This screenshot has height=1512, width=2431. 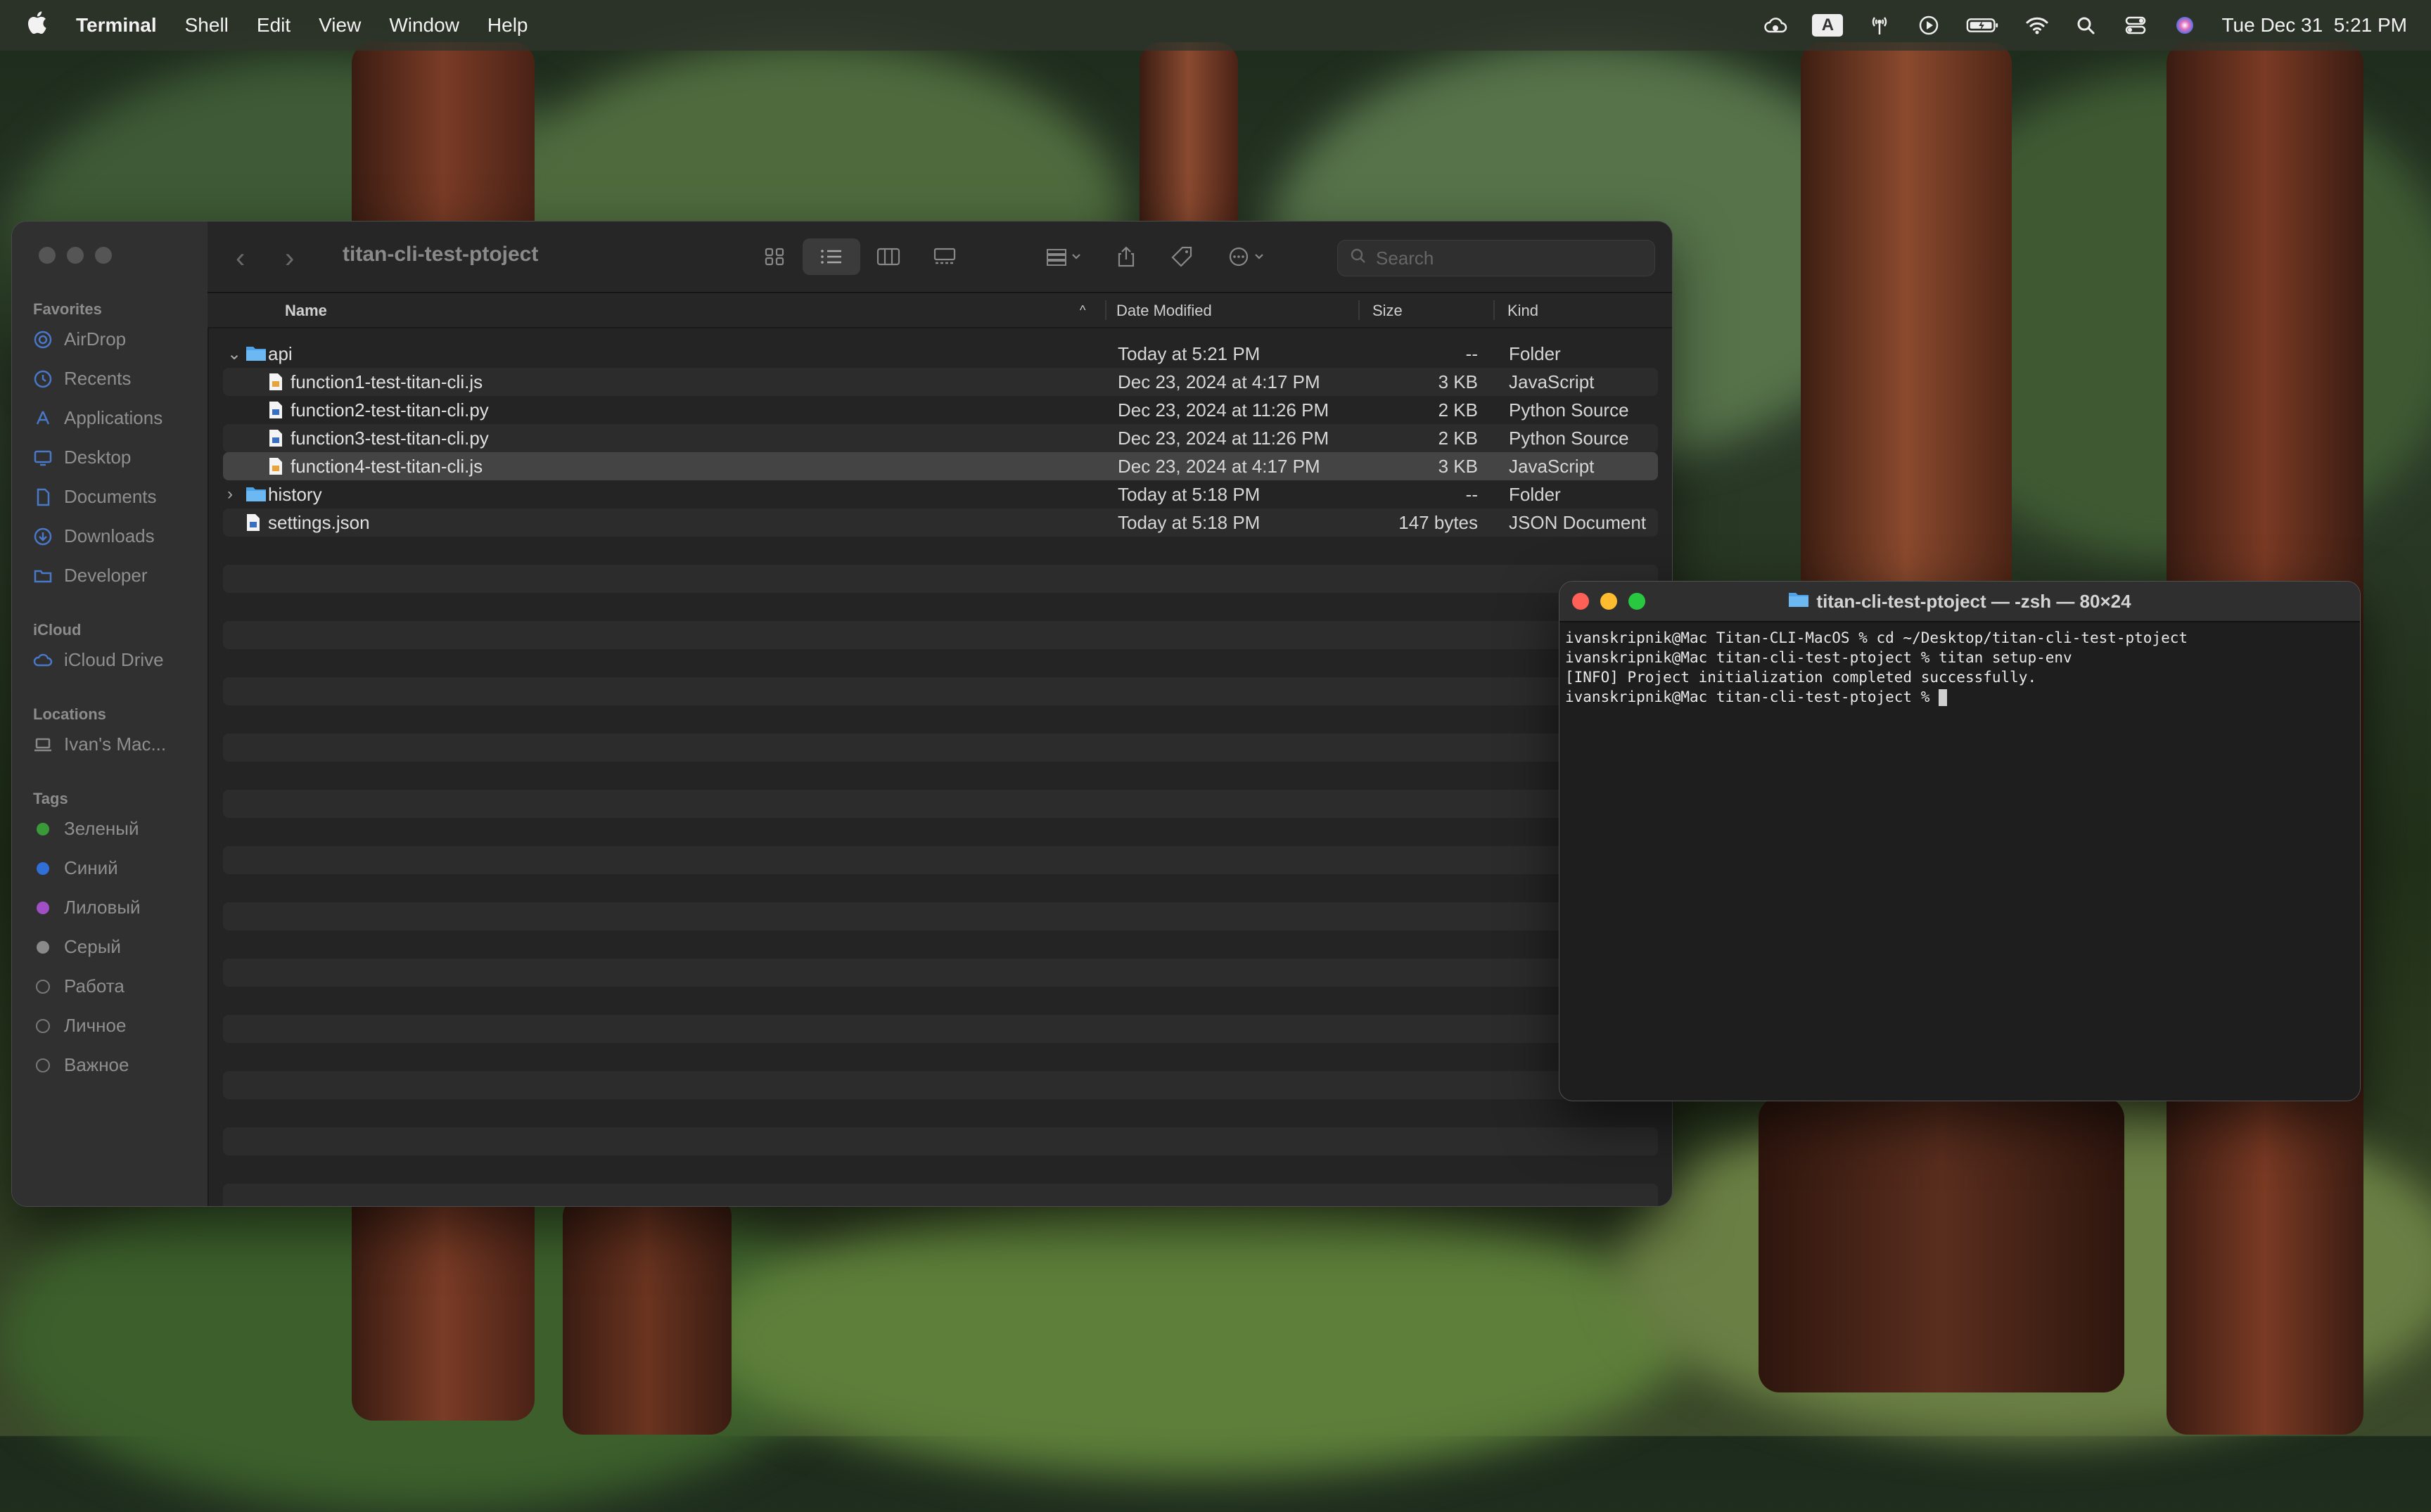 I want to click on gallery-view-icon, so click(x=945, y=256).